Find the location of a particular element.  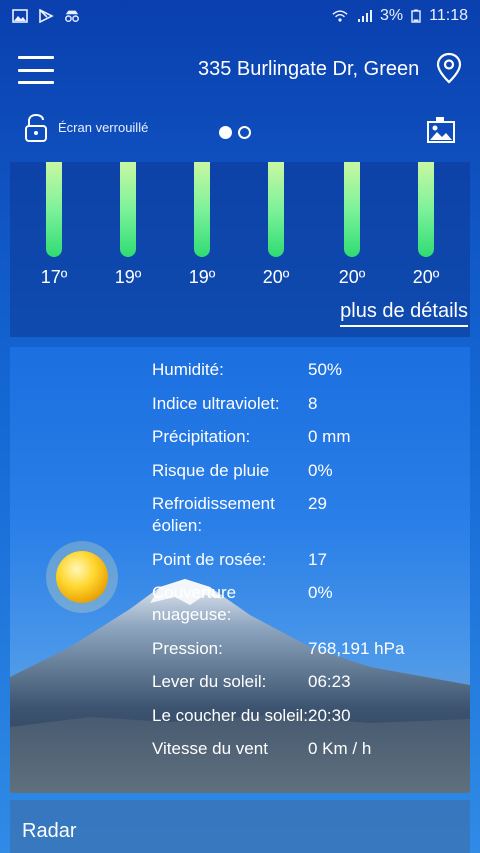

map-pin-icon is located at coordinates (449, 68).